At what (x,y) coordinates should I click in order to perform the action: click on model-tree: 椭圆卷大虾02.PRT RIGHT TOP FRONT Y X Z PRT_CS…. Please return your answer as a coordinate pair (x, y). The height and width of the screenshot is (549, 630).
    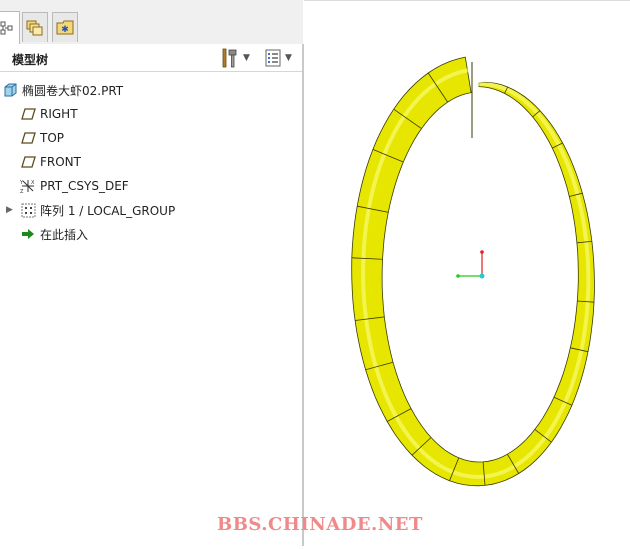
    Looking at the image, I should click on (151, 162).